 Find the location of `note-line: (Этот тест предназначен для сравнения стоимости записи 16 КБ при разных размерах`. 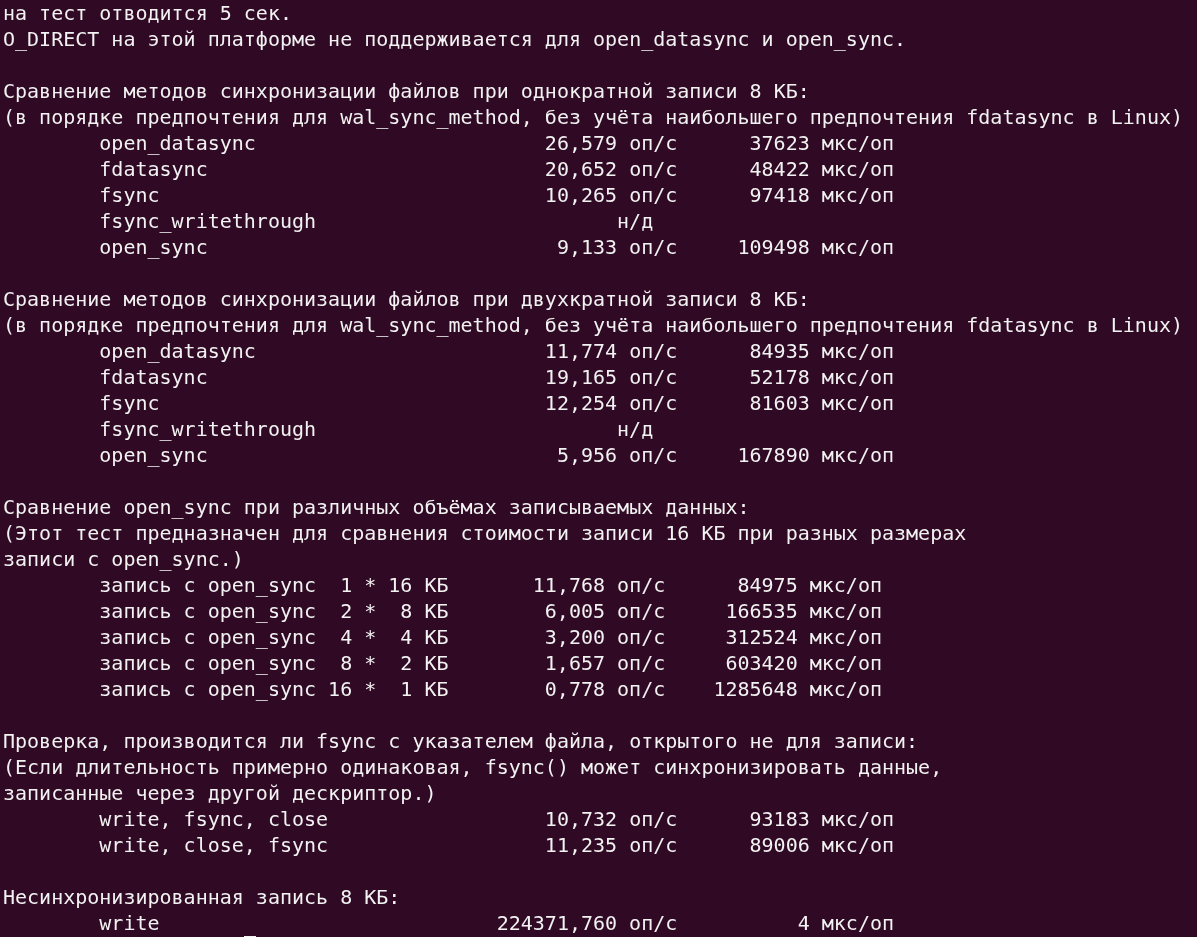

note-line: (Этот тест предназначен для сравнения стоимости записи 16 КБ при разных размерах is located at coordinates (485, 533).